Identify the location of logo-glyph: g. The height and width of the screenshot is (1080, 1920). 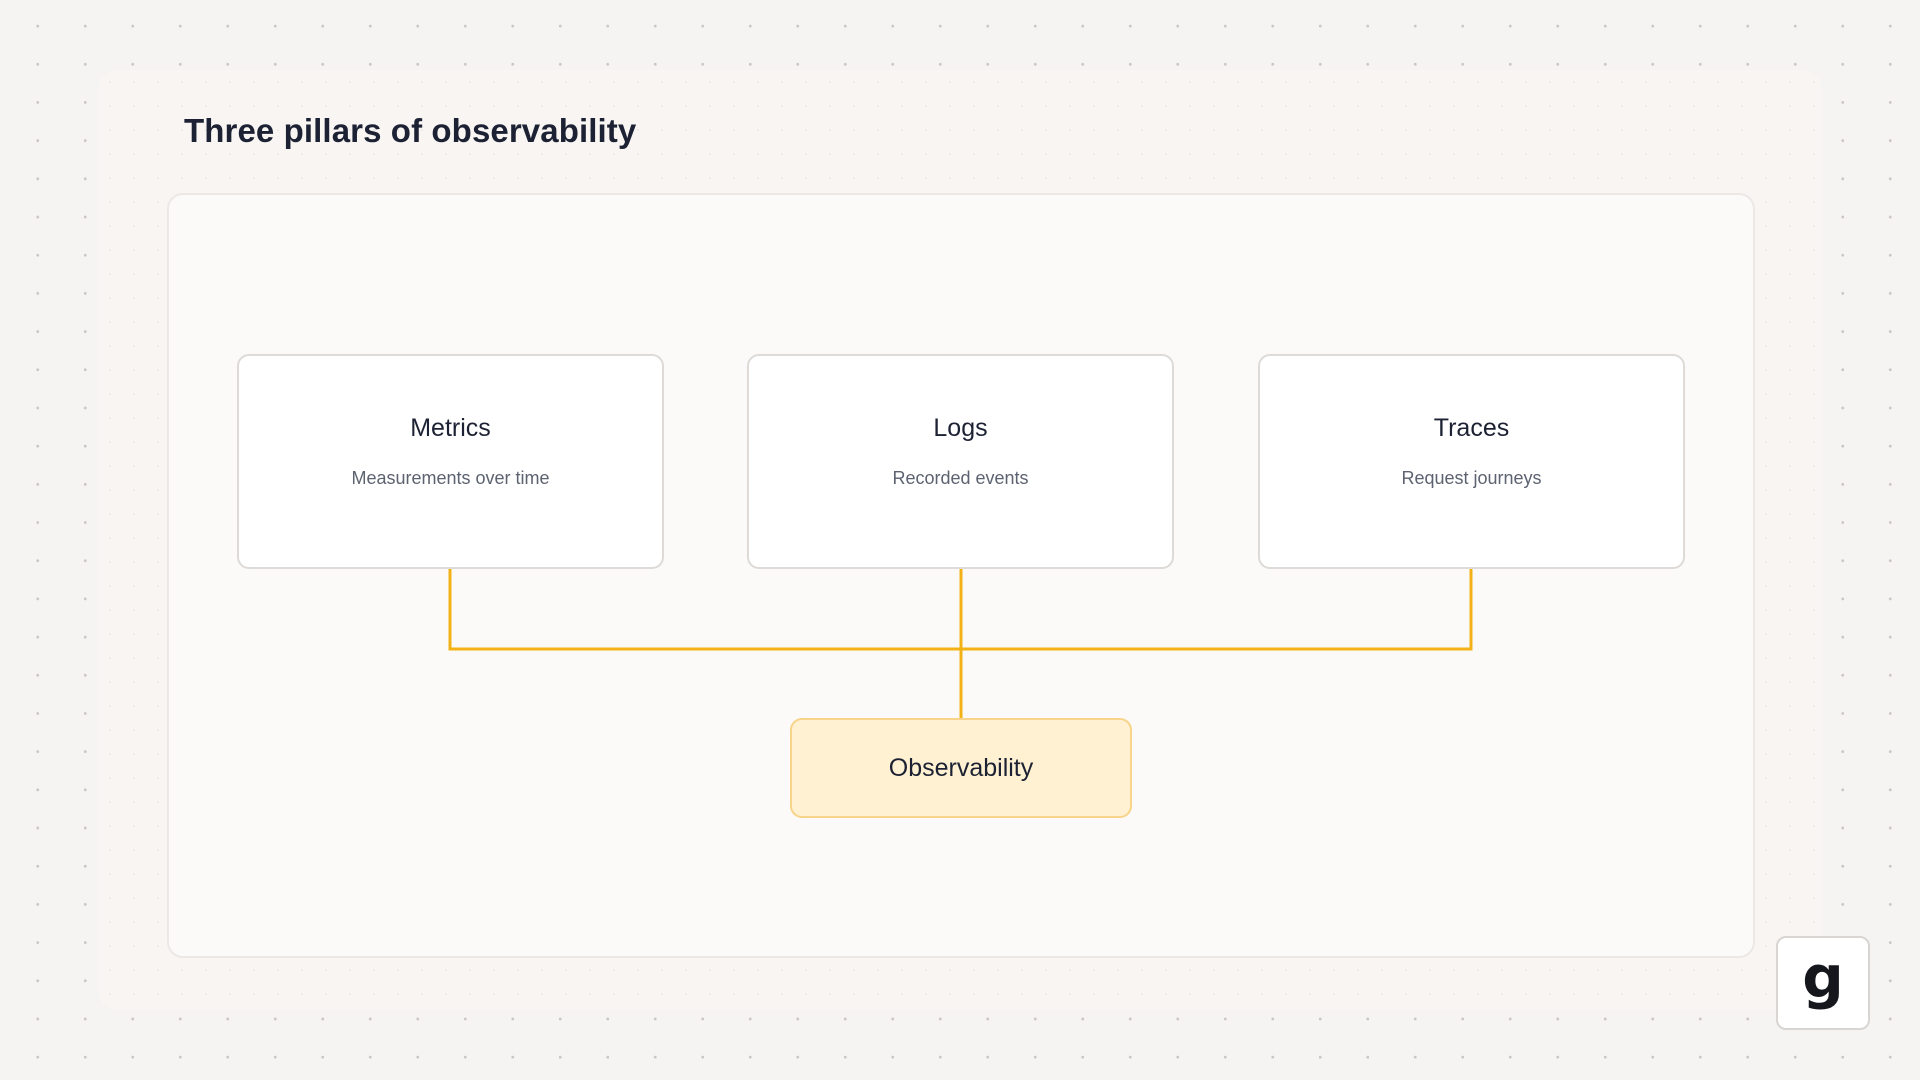
(1823, 977).